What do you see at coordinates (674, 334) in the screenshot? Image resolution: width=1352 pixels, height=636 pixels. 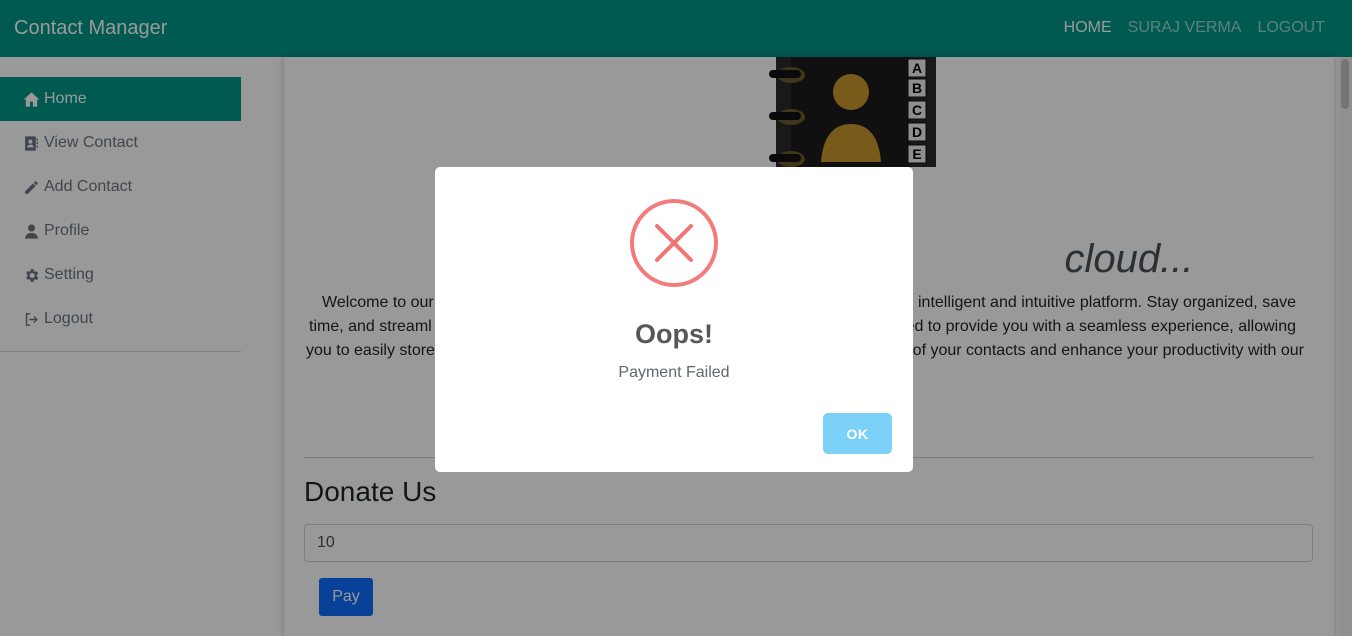 I see `modal-title: Oops!` at bounding box center [674, 334].